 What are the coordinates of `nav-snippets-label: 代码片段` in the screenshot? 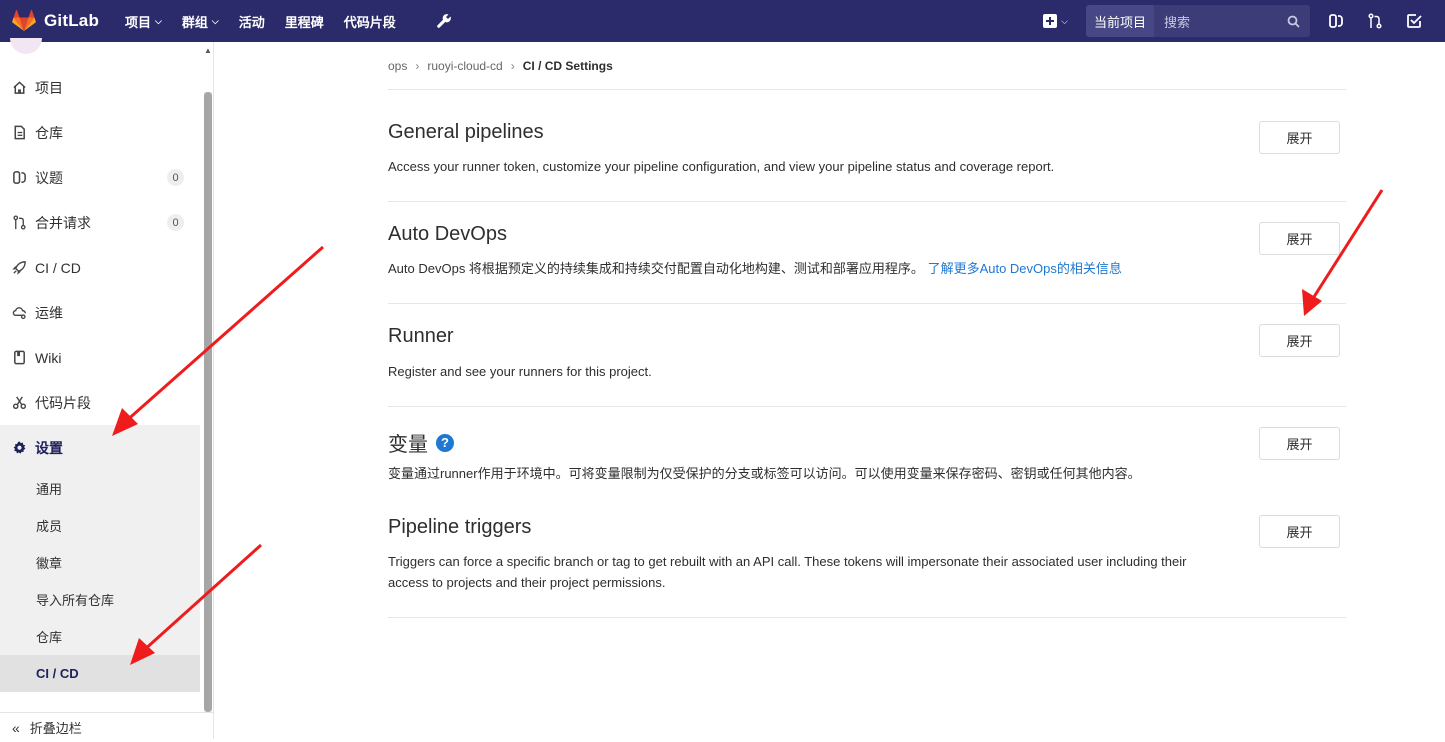 It's located at (369, 22).